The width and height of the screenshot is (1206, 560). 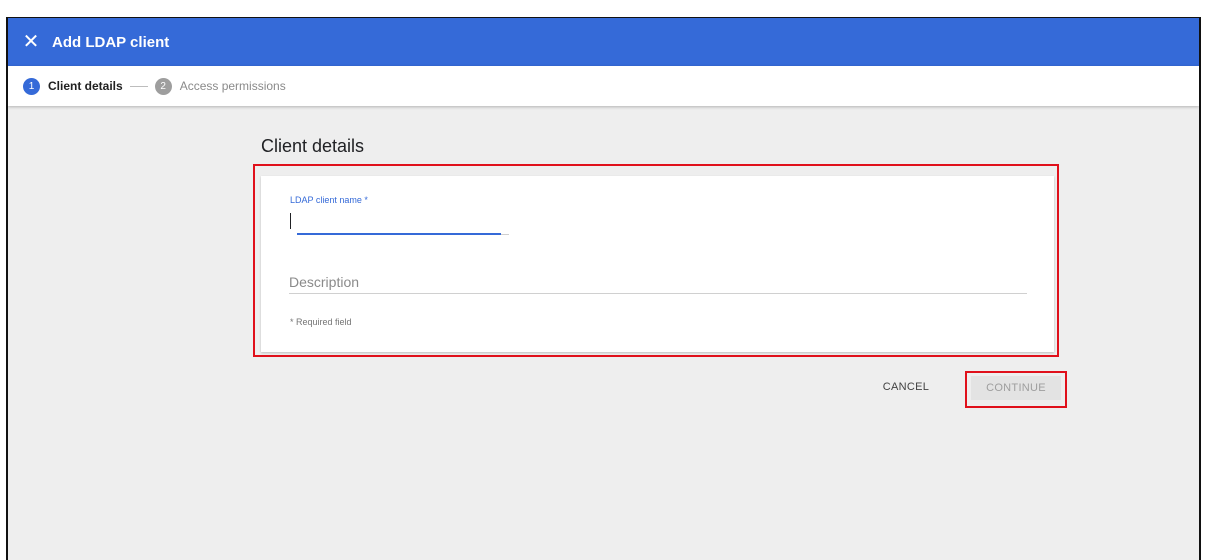 What do you see at coordinates (290, 221) in the screenshot?
I see `text-cursor` at bounding box center [290, 221].